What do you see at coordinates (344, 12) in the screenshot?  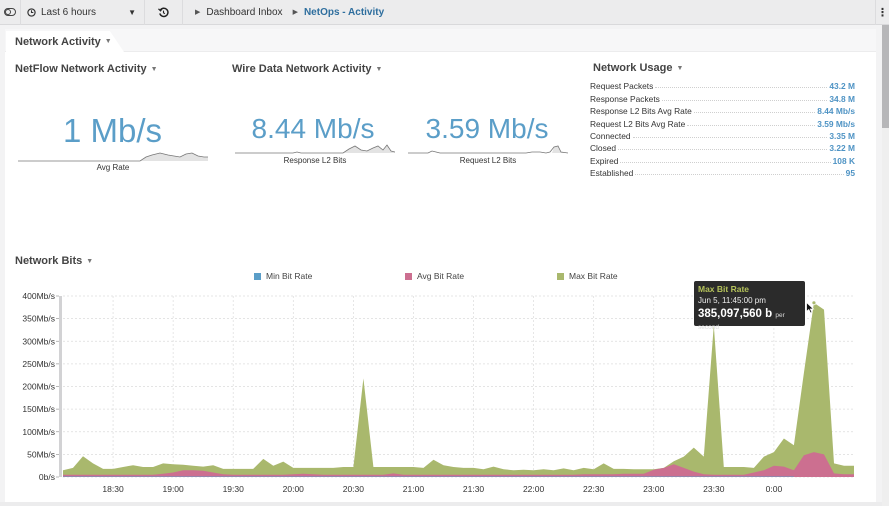 I see `breadcrumb-current-dashboard: NetOps - Activity` at bounding box center [344, 12].